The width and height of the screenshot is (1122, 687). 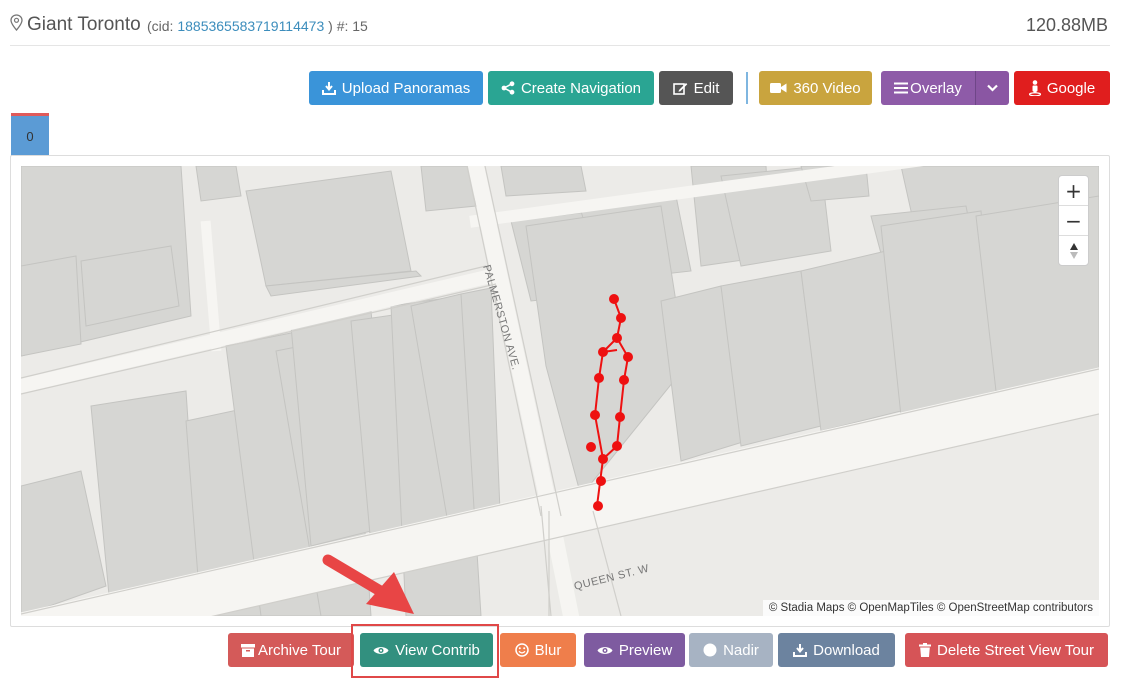 What do you see at coordinates (731, 650) in the screenshot?
I see `nadir-button: Nadir` at bounding box center [731, 650].